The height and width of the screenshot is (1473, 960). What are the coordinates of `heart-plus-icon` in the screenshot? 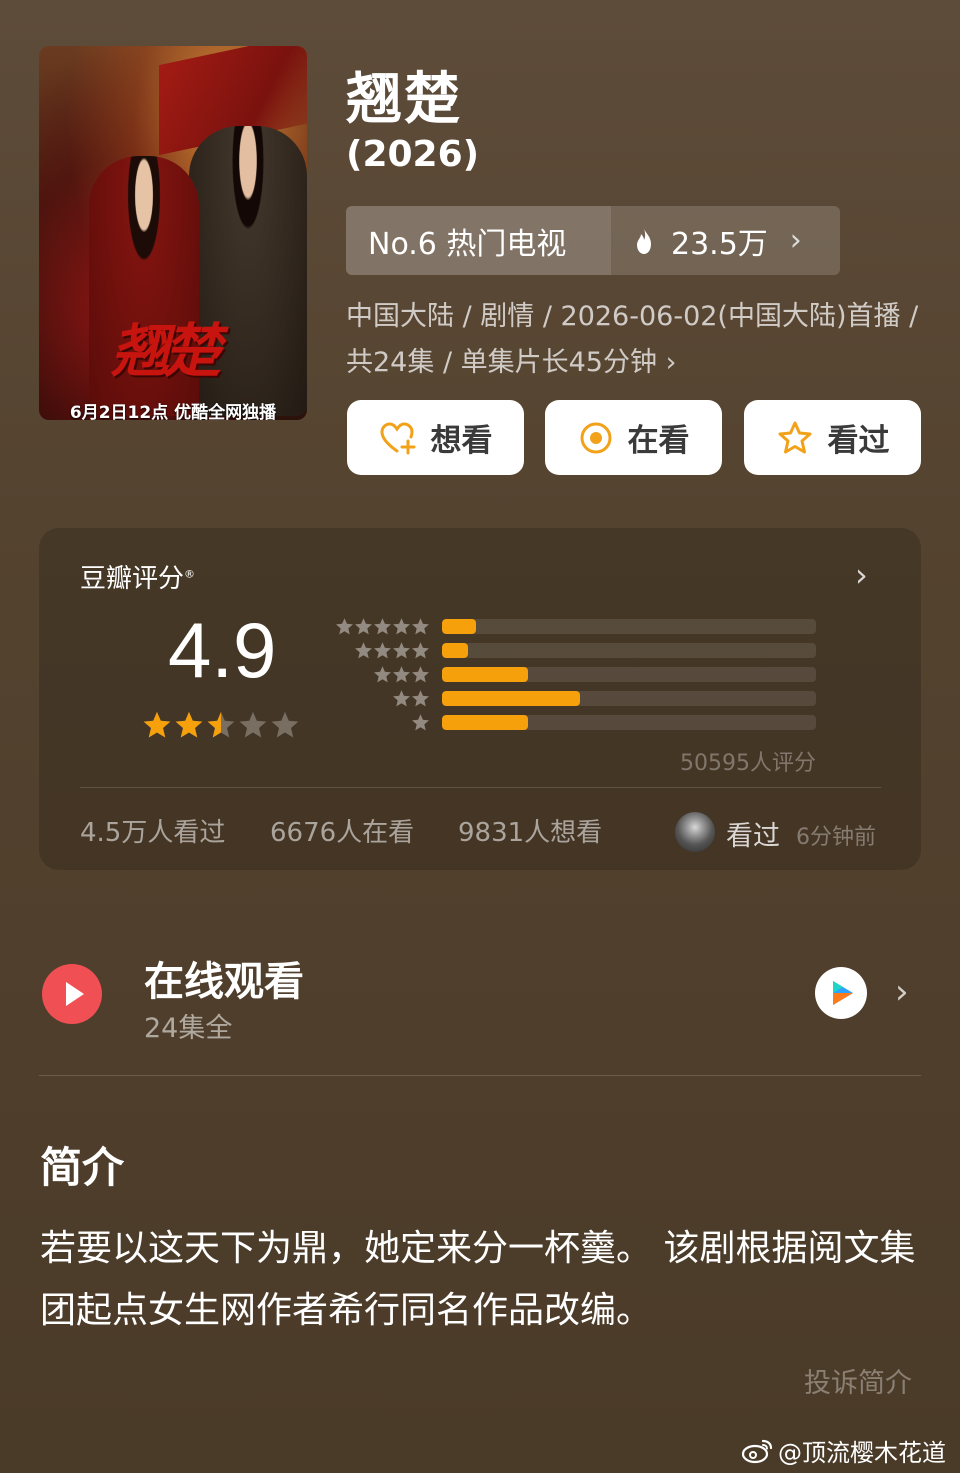 It's located at (397, 437).